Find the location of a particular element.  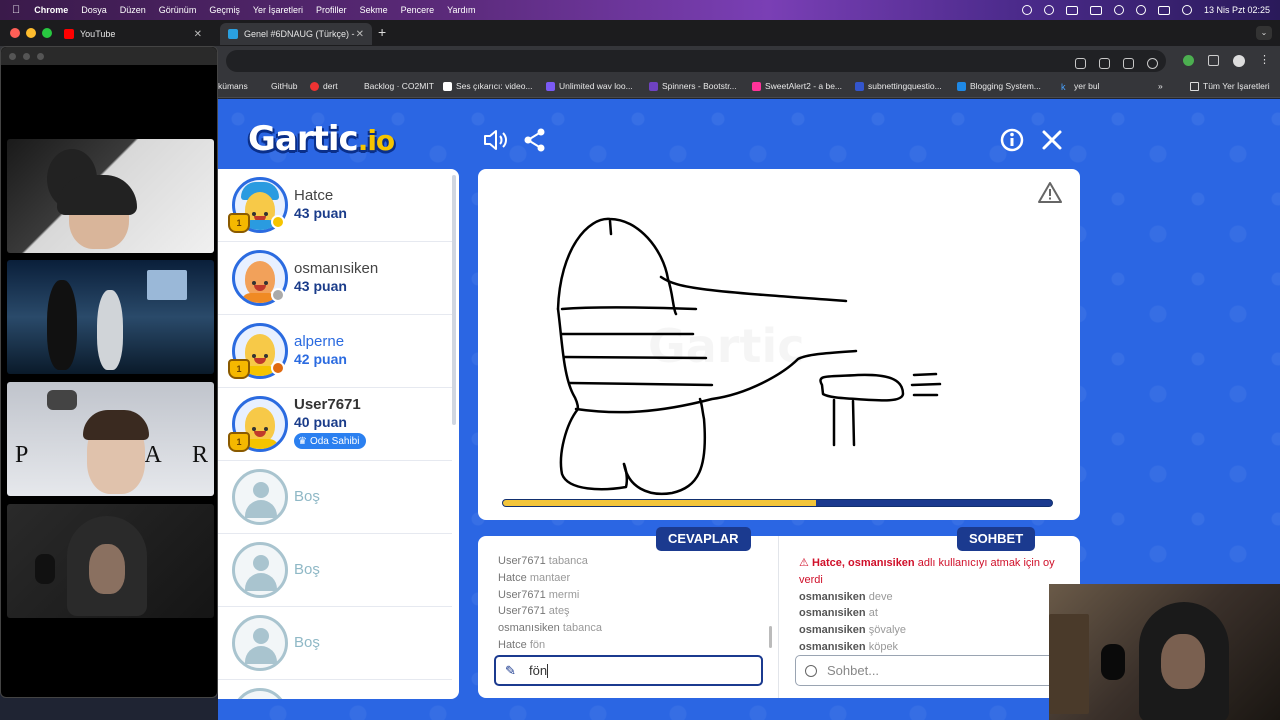

trophy-icon: 1 is located at coordinates (239, 369).